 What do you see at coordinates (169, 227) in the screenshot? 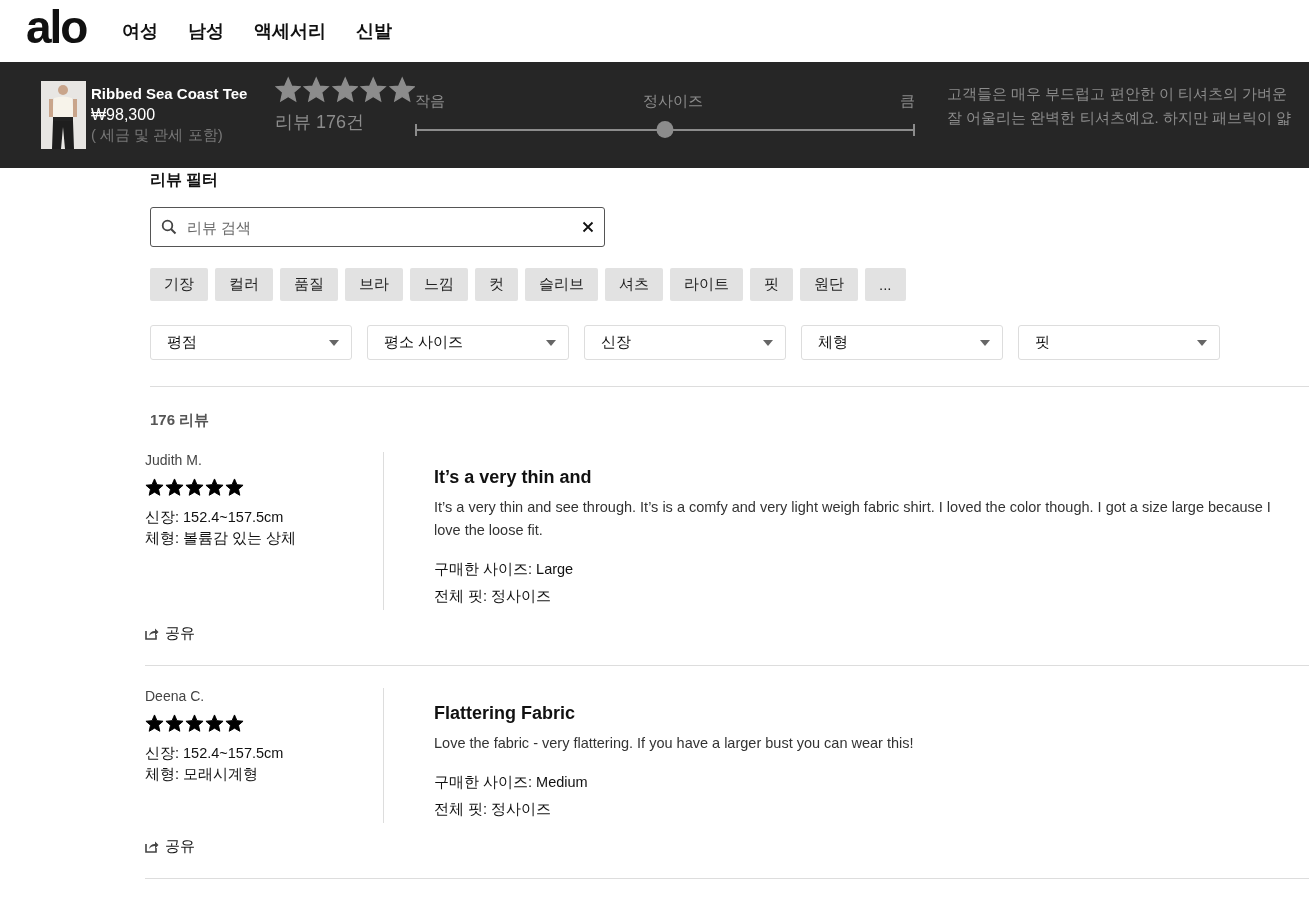
I see `search-icon` at bounding box center [169, 227].